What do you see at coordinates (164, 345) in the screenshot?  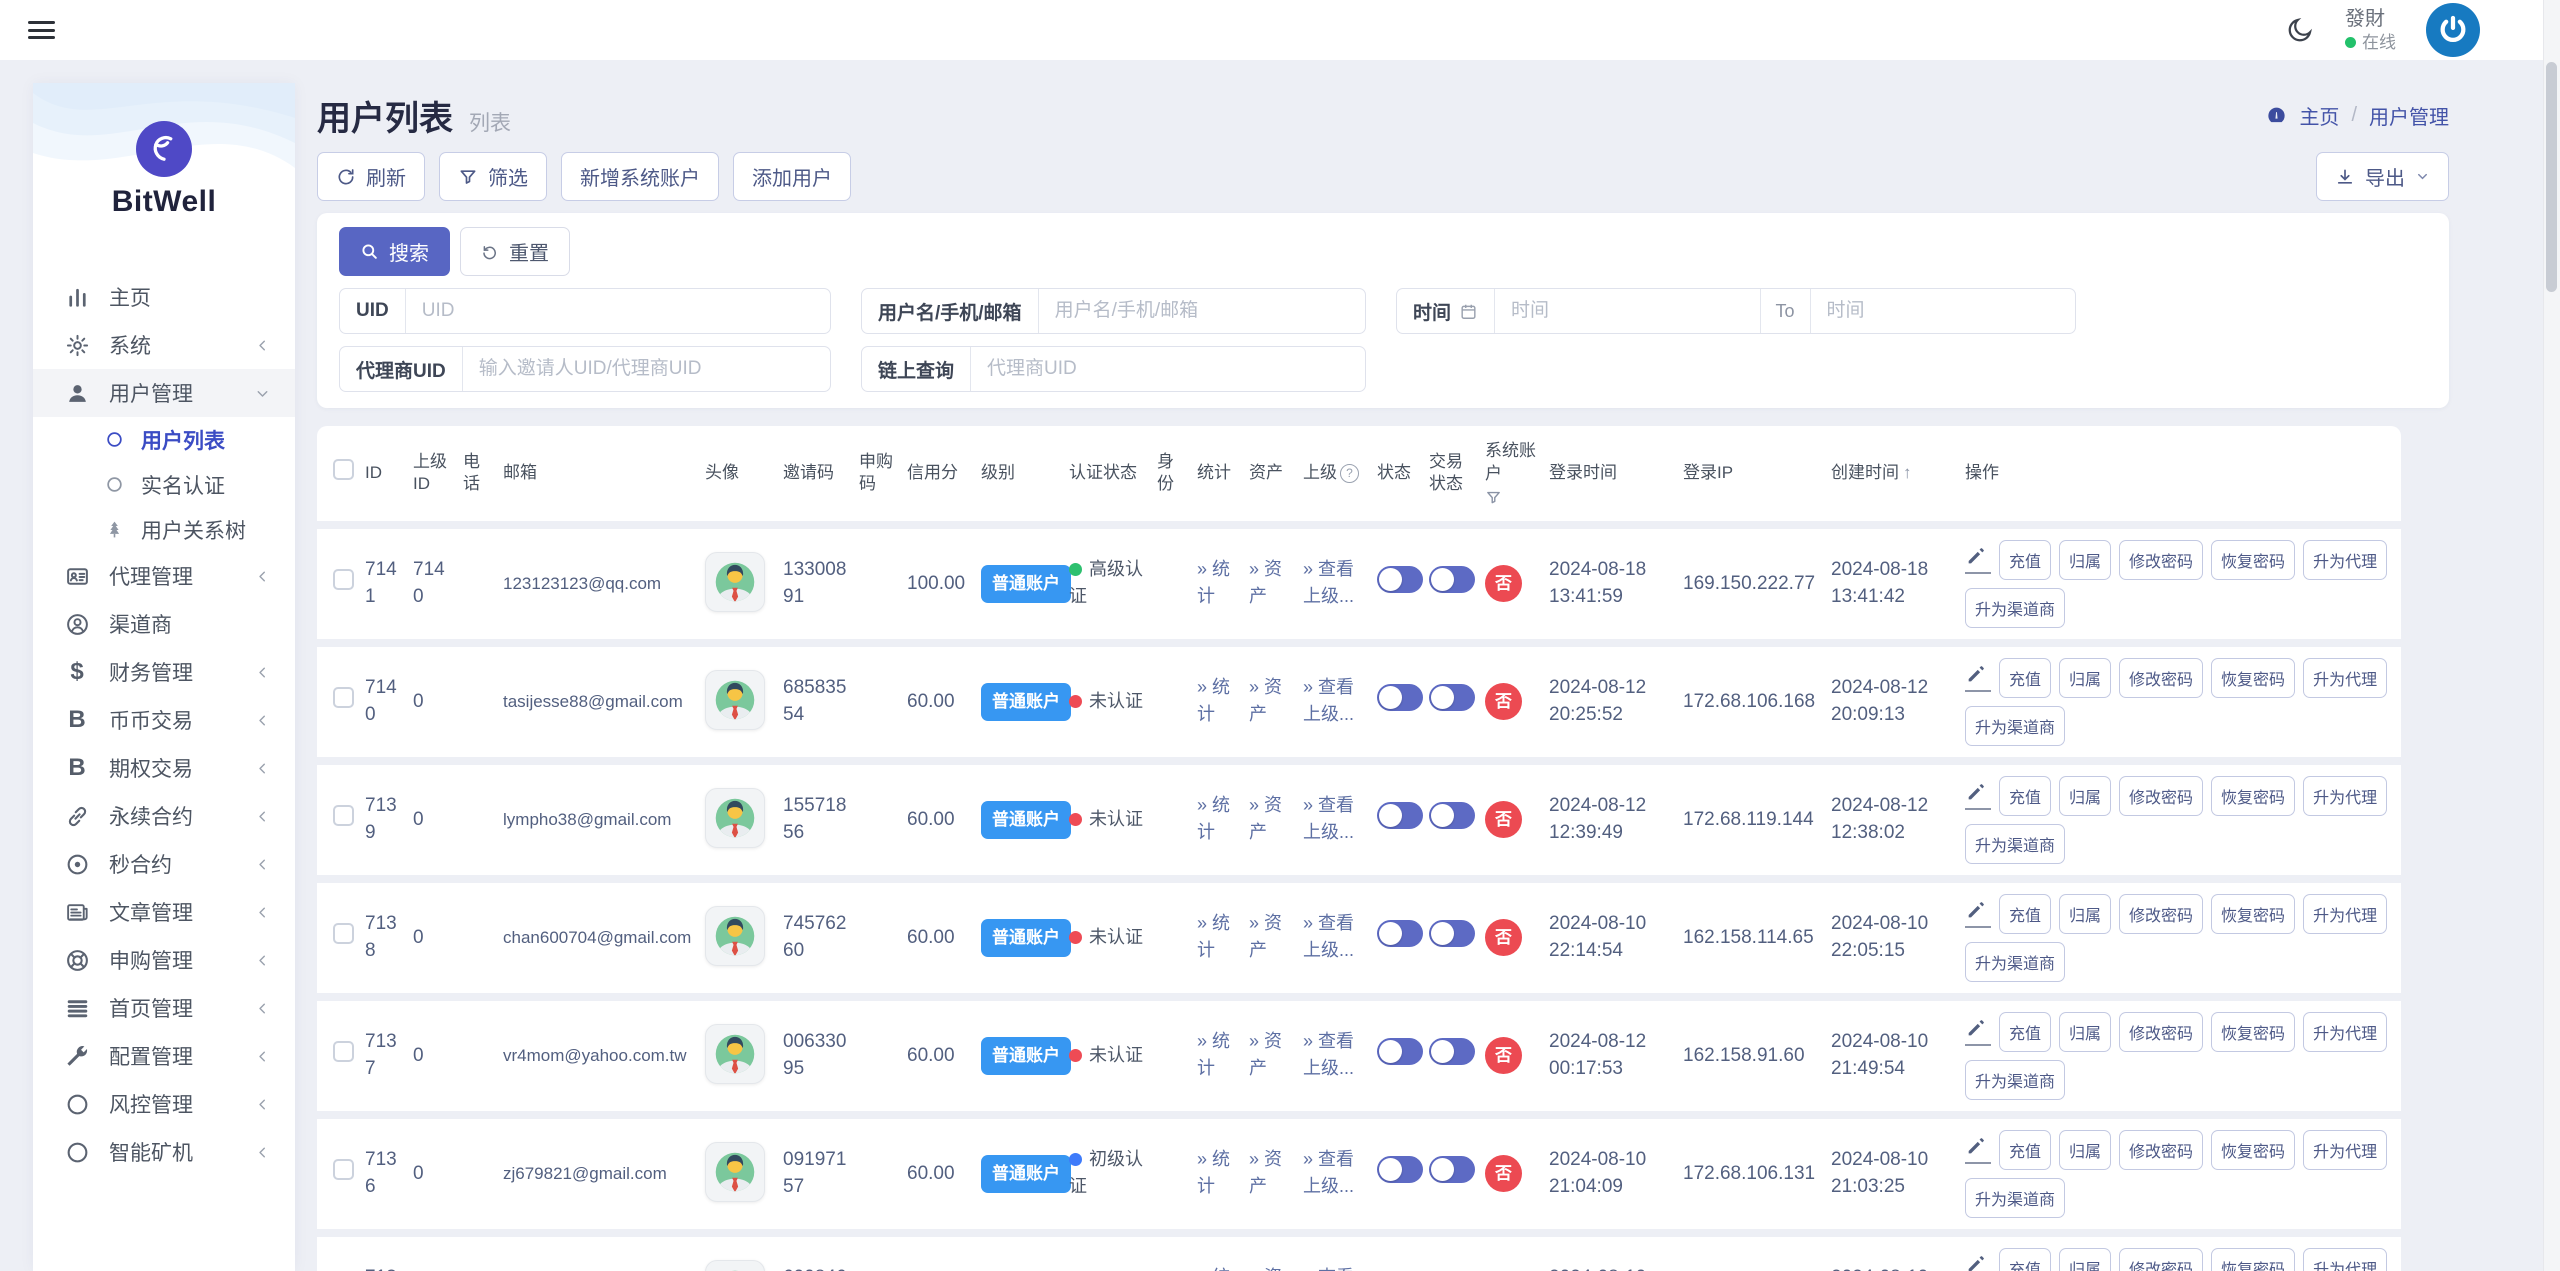 I see `sidebar-item-系统: 系统` at bounding box center [164, 345].